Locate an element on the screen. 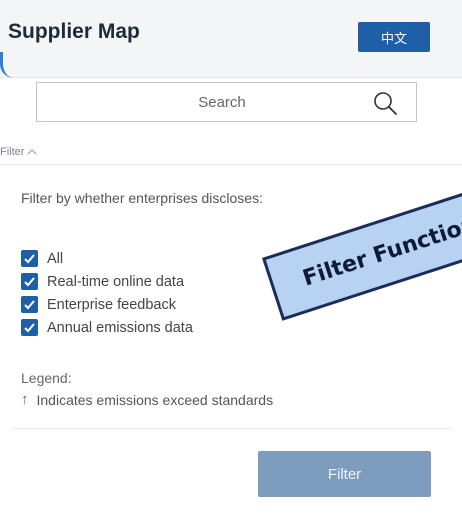  filter-option-realtime: Real-time online data is located at coordinates (107, 281).